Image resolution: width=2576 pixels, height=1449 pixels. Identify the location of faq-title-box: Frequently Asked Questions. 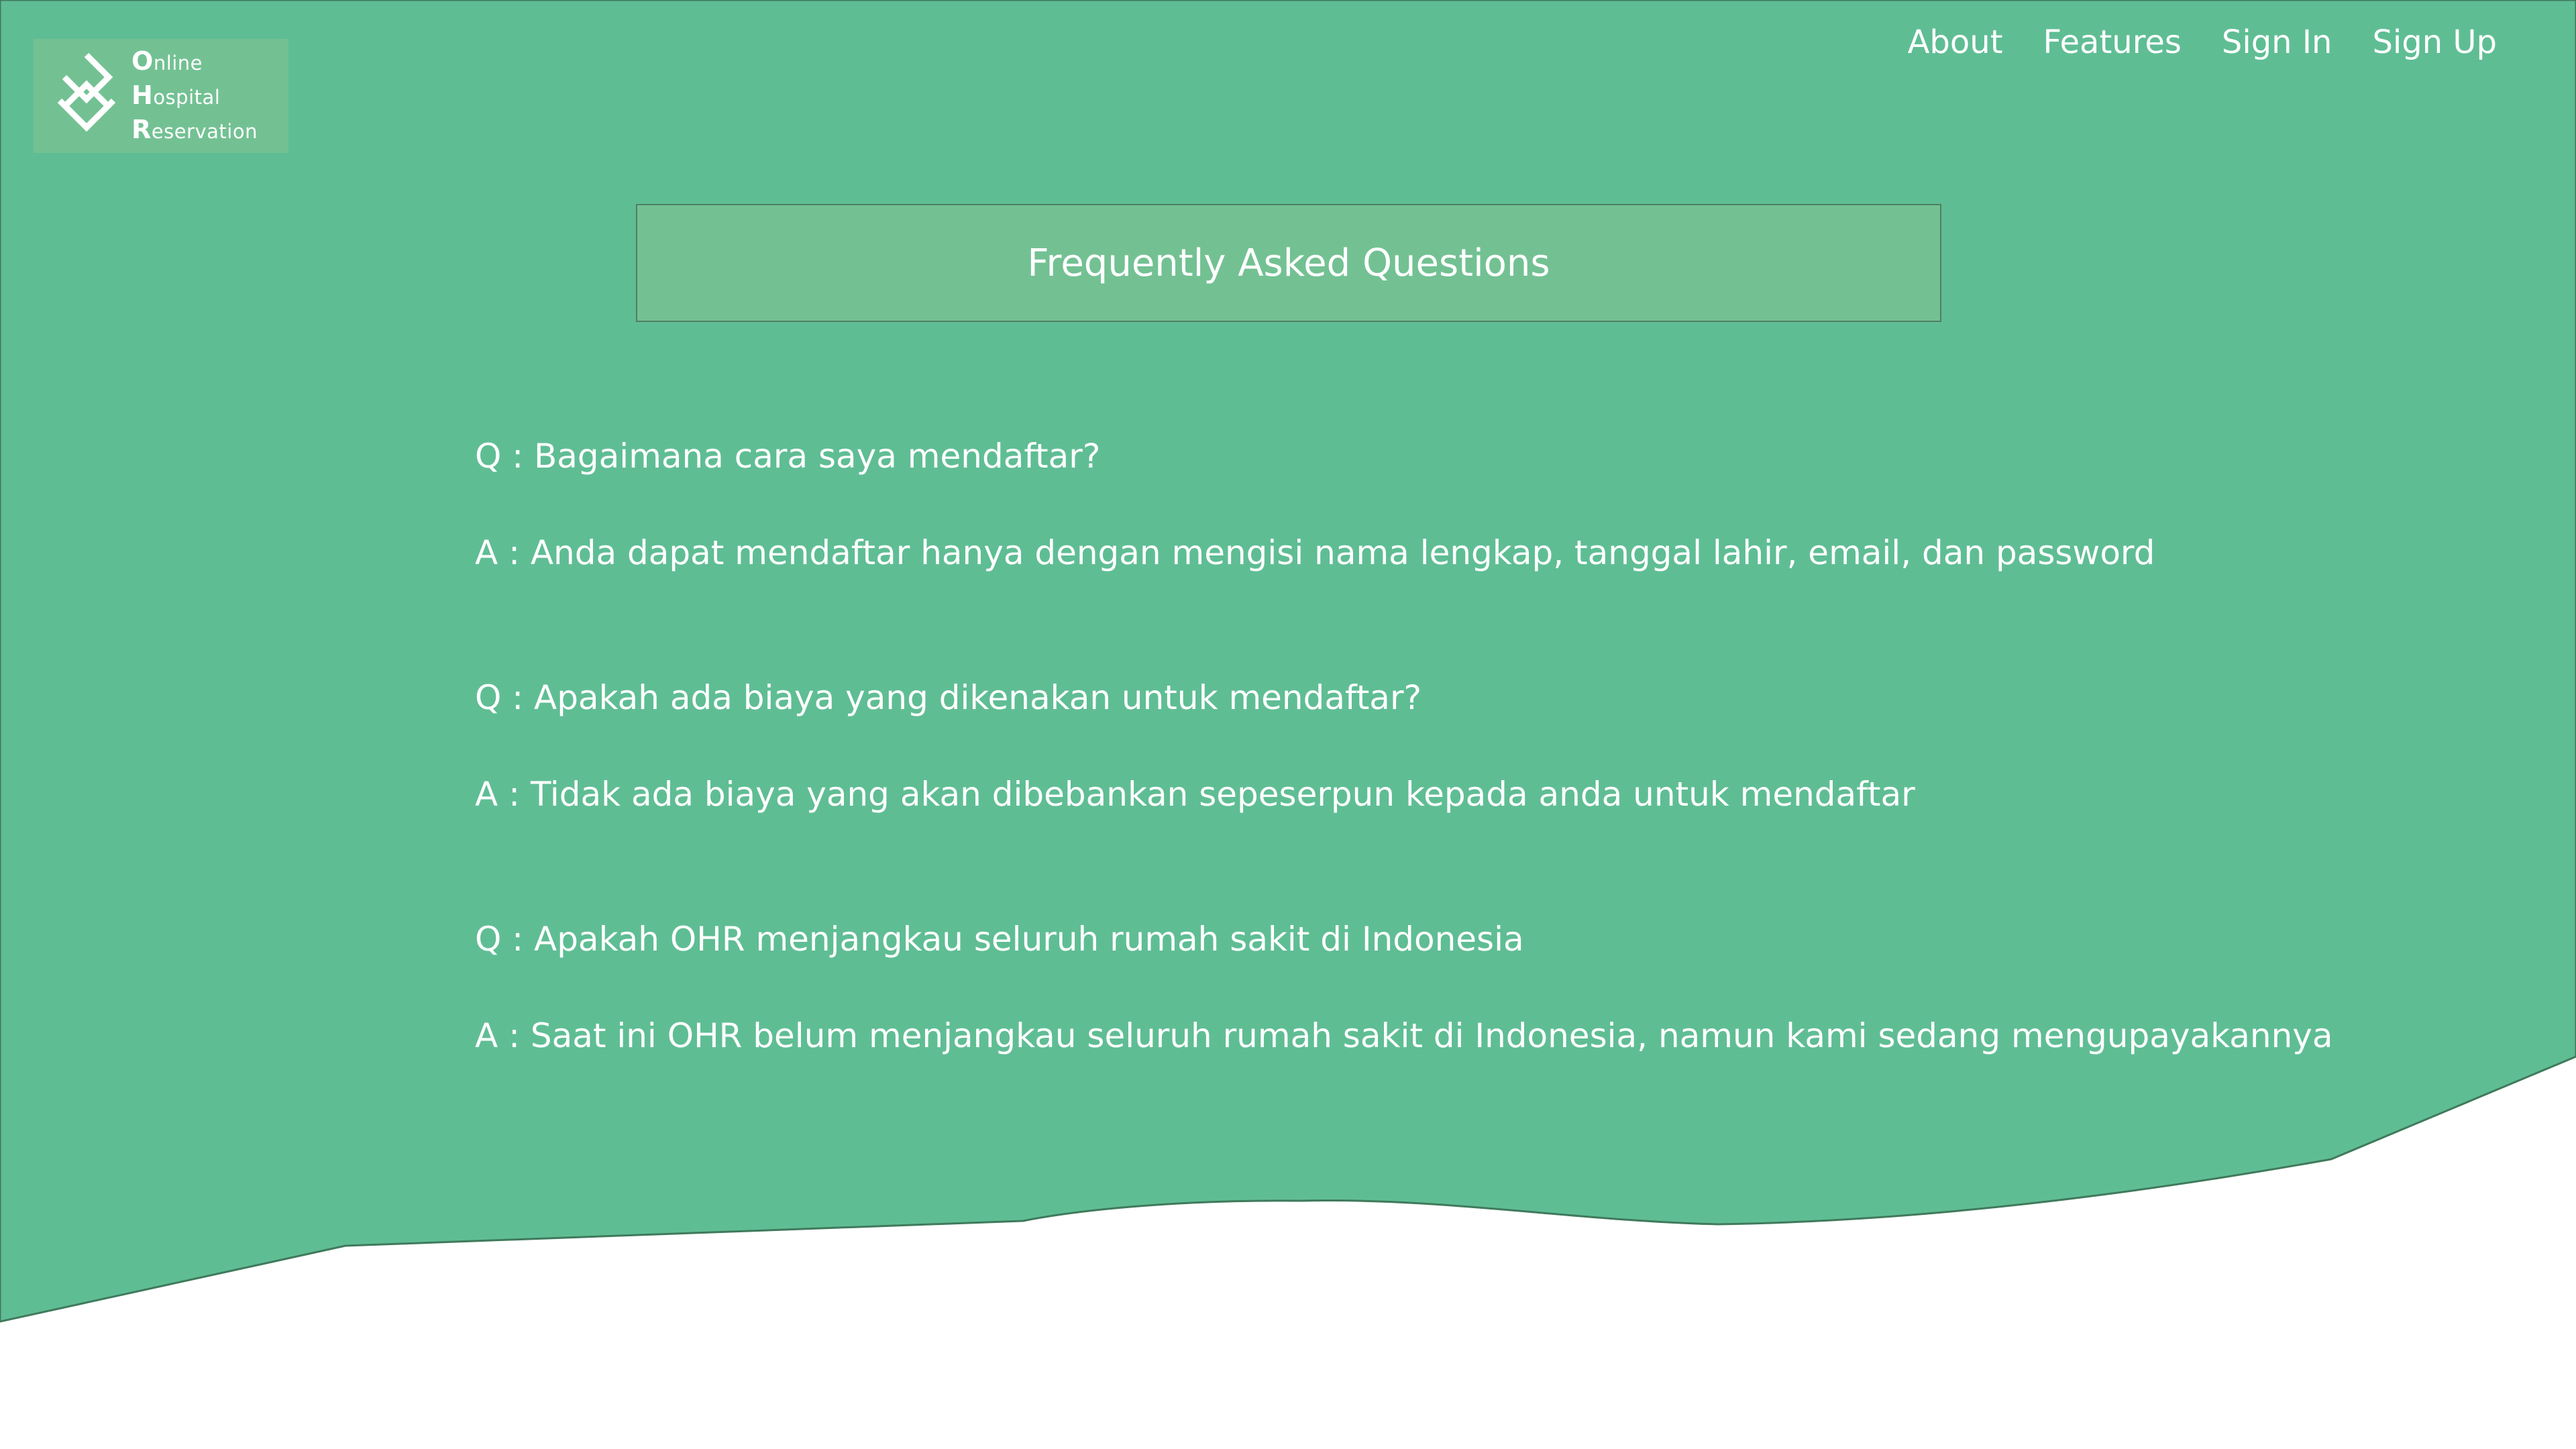
(1288, 263).